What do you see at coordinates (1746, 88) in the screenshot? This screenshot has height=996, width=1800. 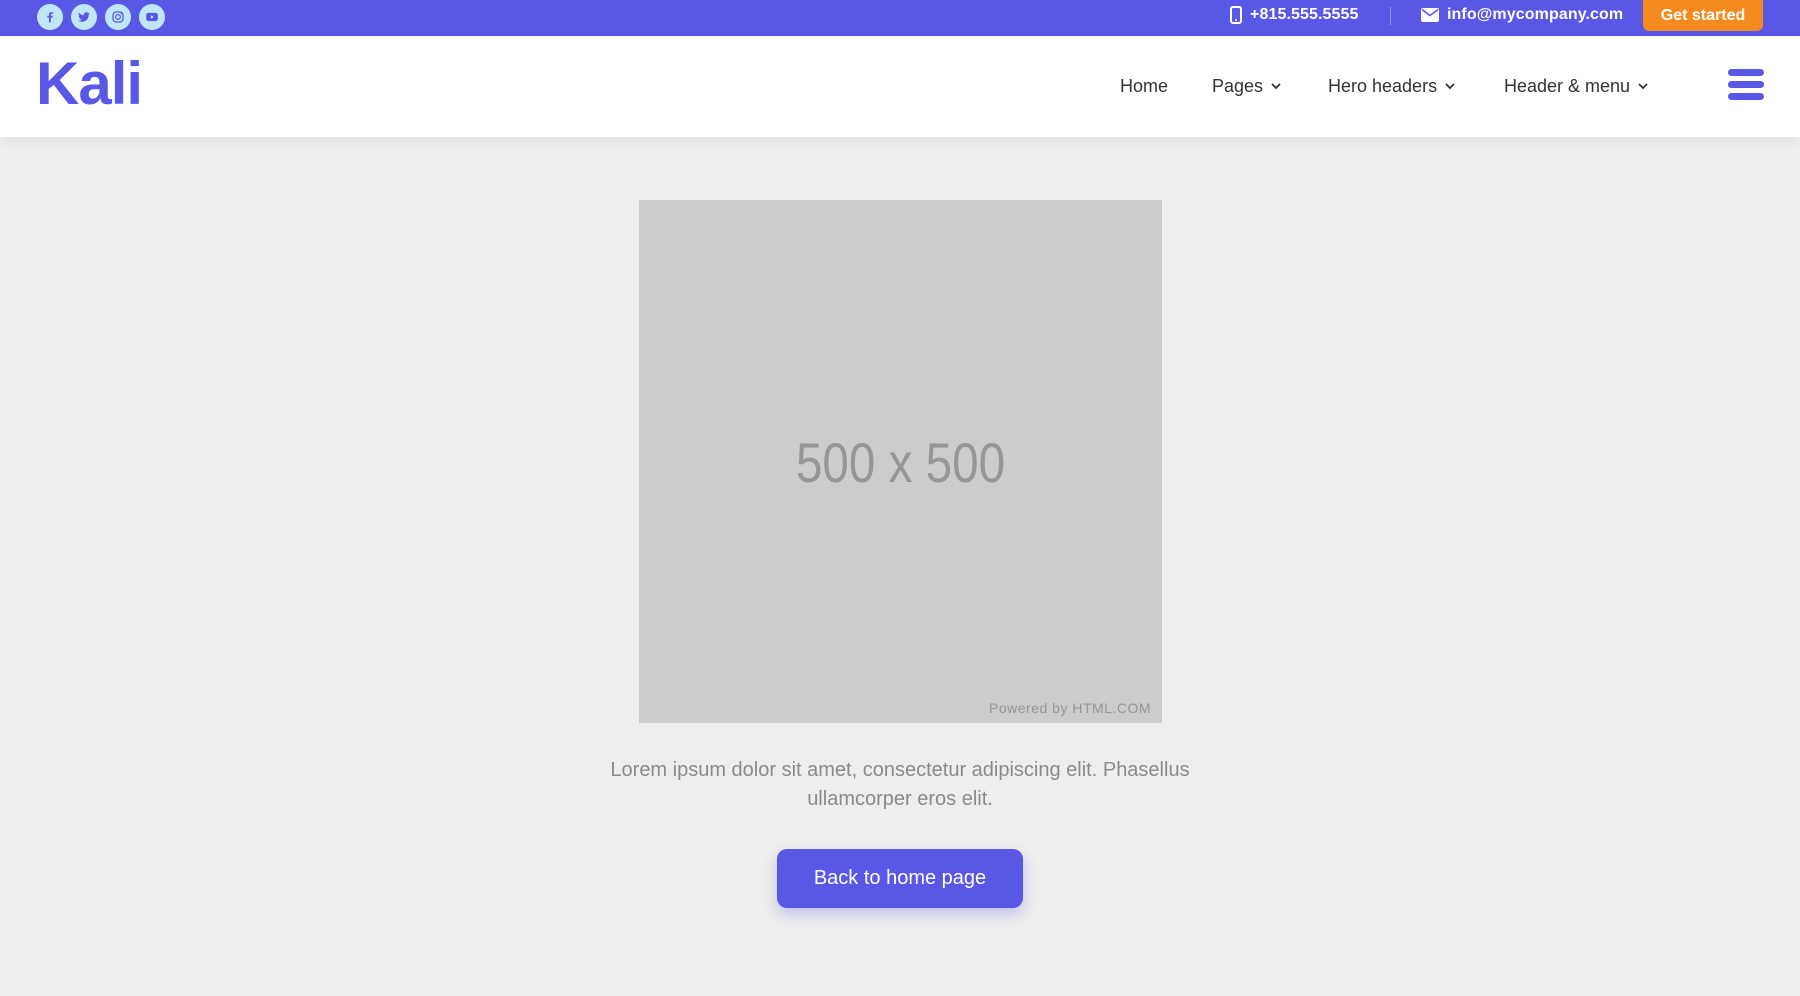 I see `hamburger-menu-icon` at bounding box center [1746, 88].